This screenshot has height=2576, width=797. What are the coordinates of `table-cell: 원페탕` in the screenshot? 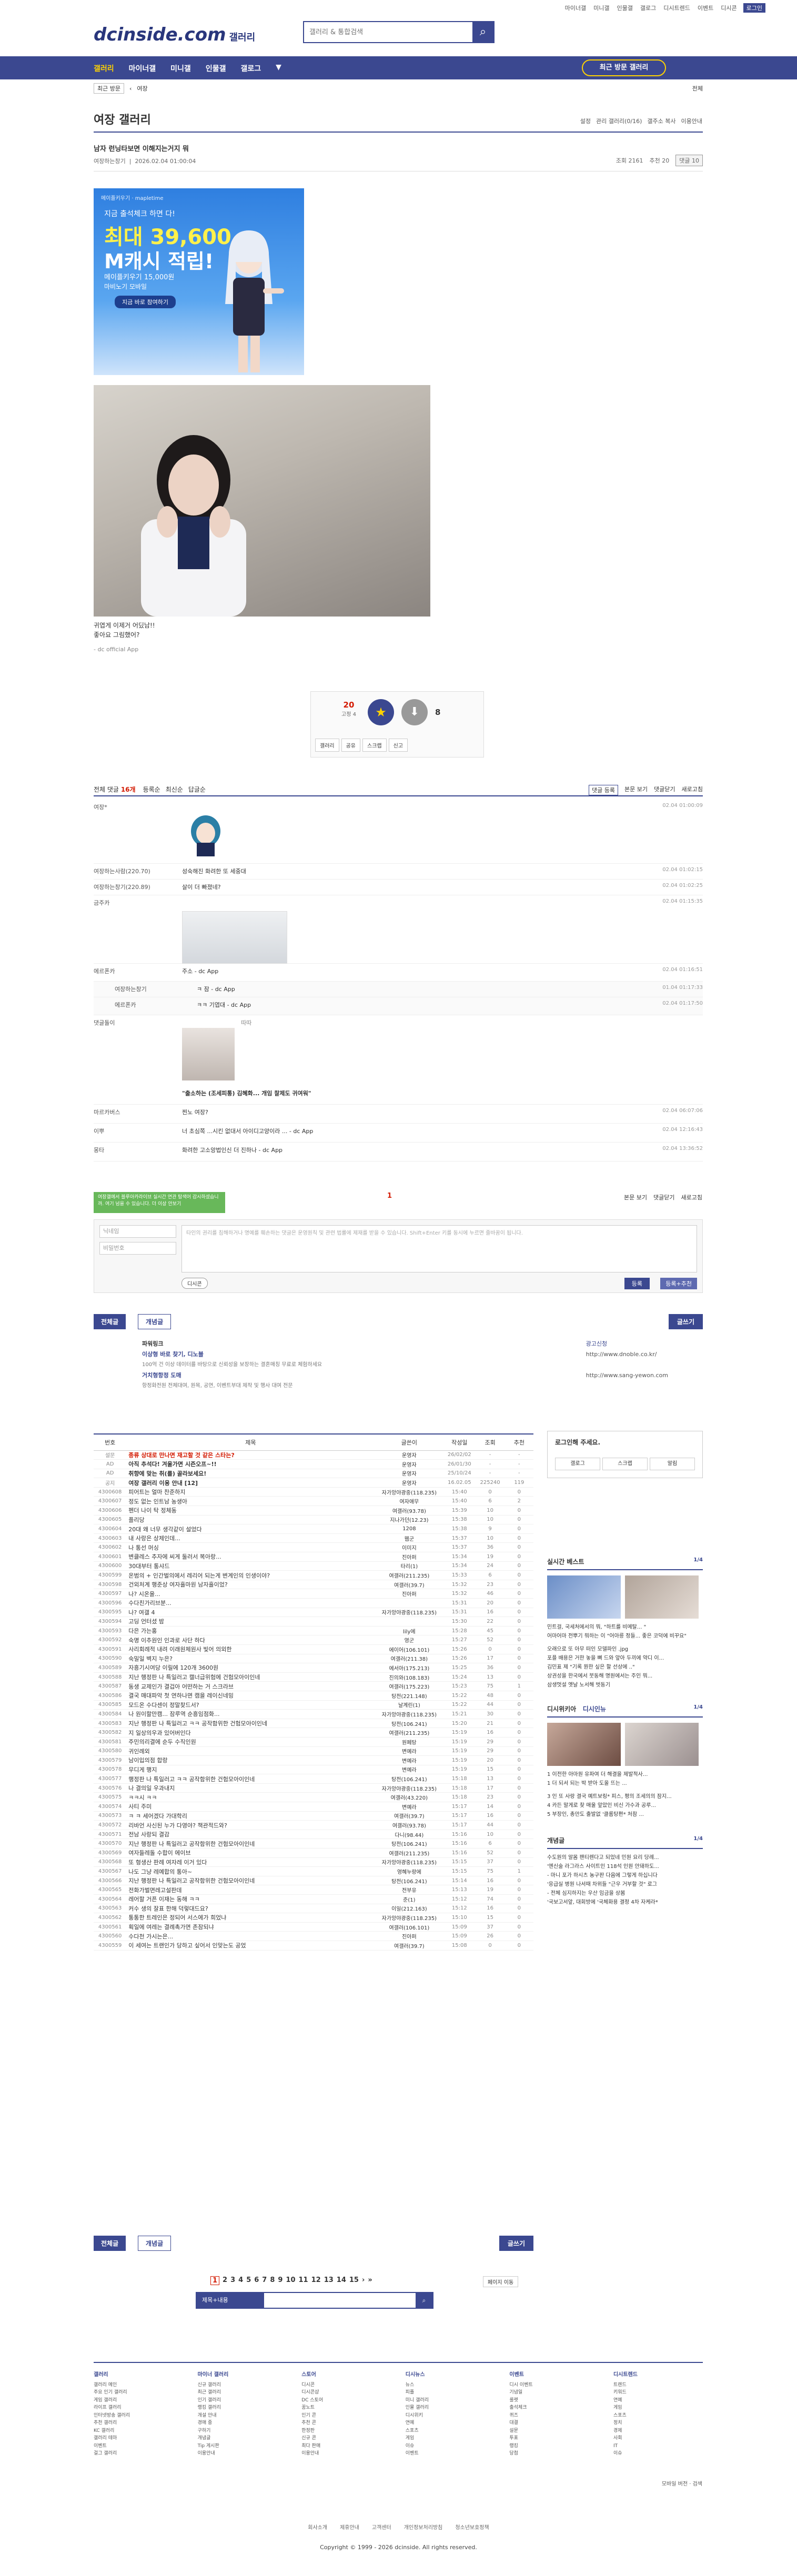 It's located at (409, 1742).